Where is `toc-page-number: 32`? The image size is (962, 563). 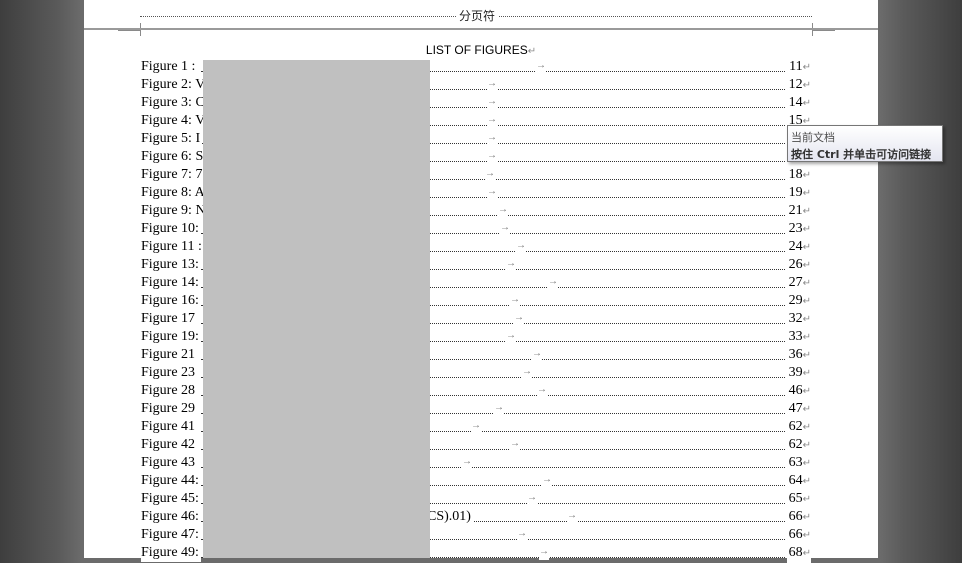 toc-page-number: 32 is located at coordinates (795, 318).